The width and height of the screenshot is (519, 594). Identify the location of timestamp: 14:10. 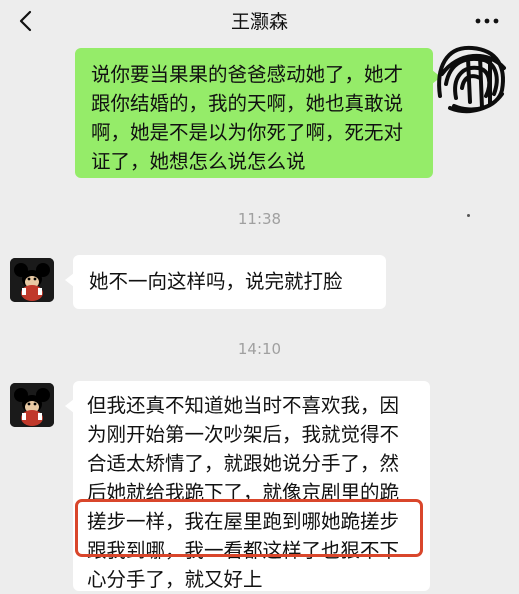
(259, 349).